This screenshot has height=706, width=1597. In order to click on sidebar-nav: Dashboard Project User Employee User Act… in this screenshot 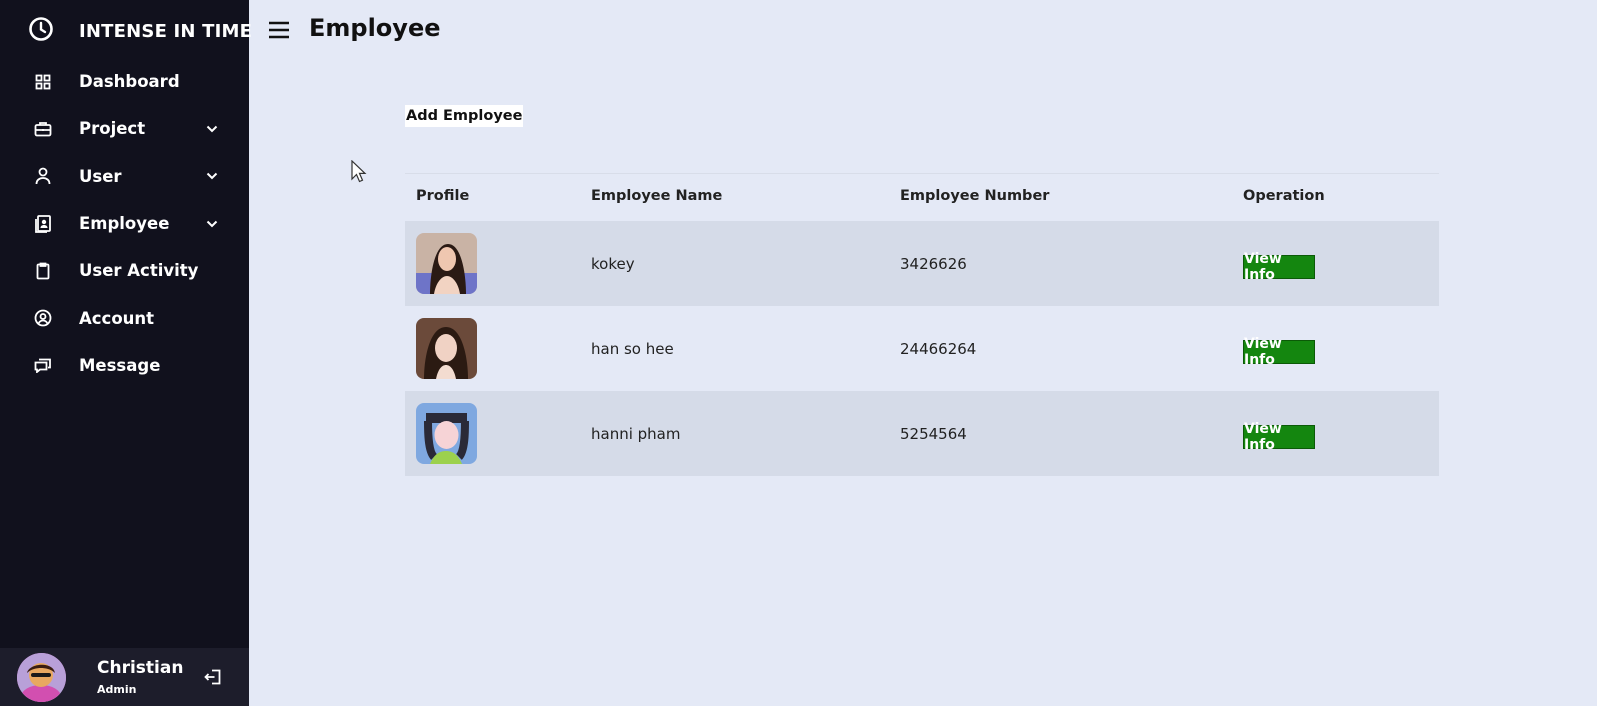, I will do `click(124, 223)`.